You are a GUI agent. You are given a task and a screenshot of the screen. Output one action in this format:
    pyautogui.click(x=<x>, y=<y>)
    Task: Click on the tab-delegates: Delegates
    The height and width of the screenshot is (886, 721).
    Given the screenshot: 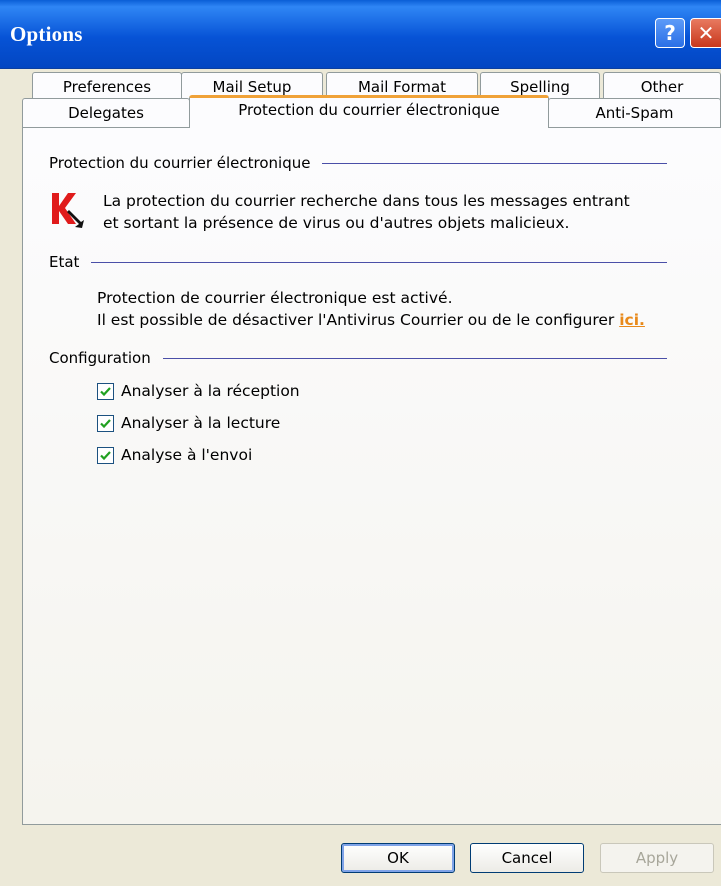 What is the action you would take?
    pyautogui.click(x=106, y=113)
    